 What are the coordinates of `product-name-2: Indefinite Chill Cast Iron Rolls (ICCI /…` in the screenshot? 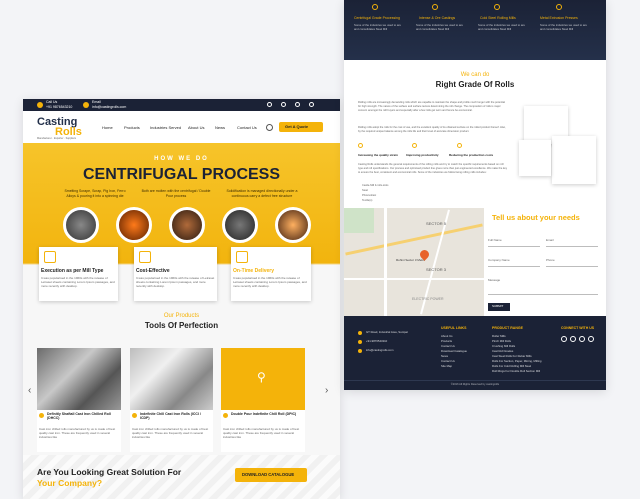 It's located at (175, 416).